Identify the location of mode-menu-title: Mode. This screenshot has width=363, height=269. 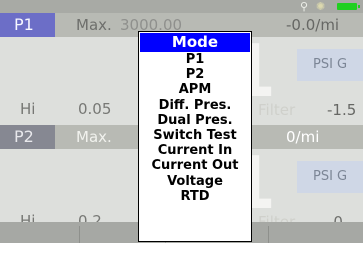
(195, 42).